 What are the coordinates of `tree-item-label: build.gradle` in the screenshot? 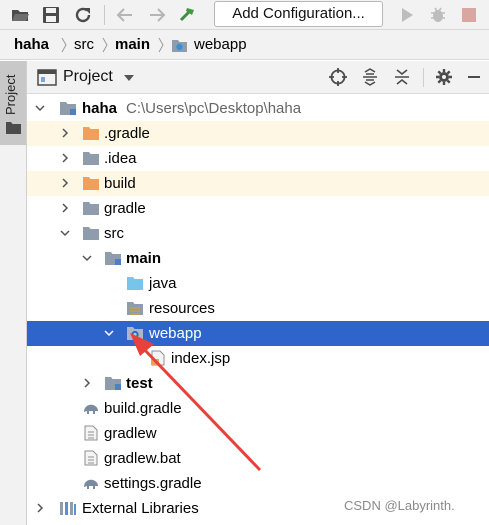 It's located at (143, 408).